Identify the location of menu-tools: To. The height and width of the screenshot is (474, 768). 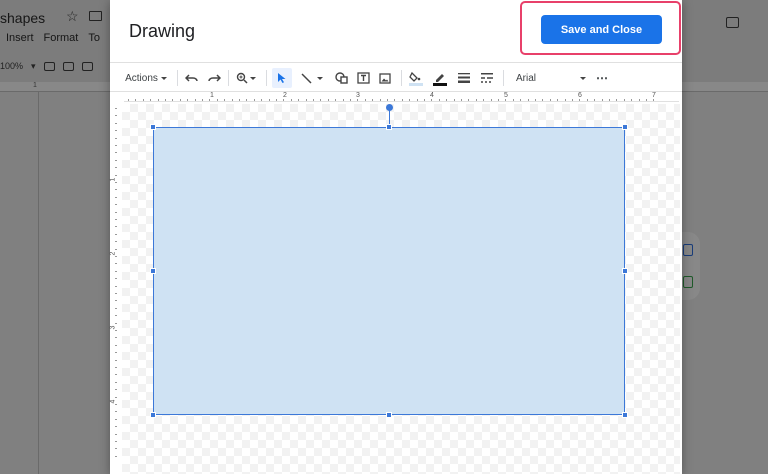
(94, 38).